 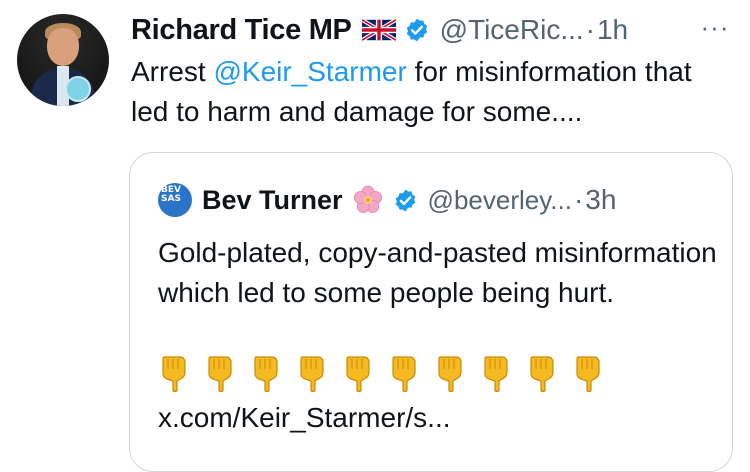 What do you see at coordinates (309, 71) in the screenshot?
I see `mention-link: @Keir_Starmer` at bounding box center [309, 71].